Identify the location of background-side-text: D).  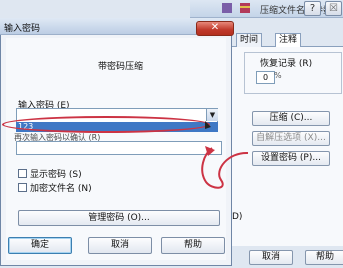
(237, 217).